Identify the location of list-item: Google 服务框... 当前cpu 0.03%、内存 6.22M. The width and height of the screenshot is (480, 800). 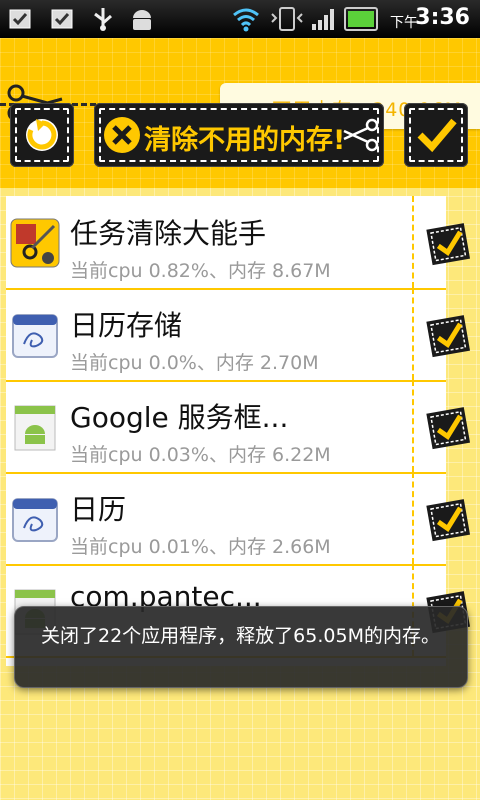
(238, 427).